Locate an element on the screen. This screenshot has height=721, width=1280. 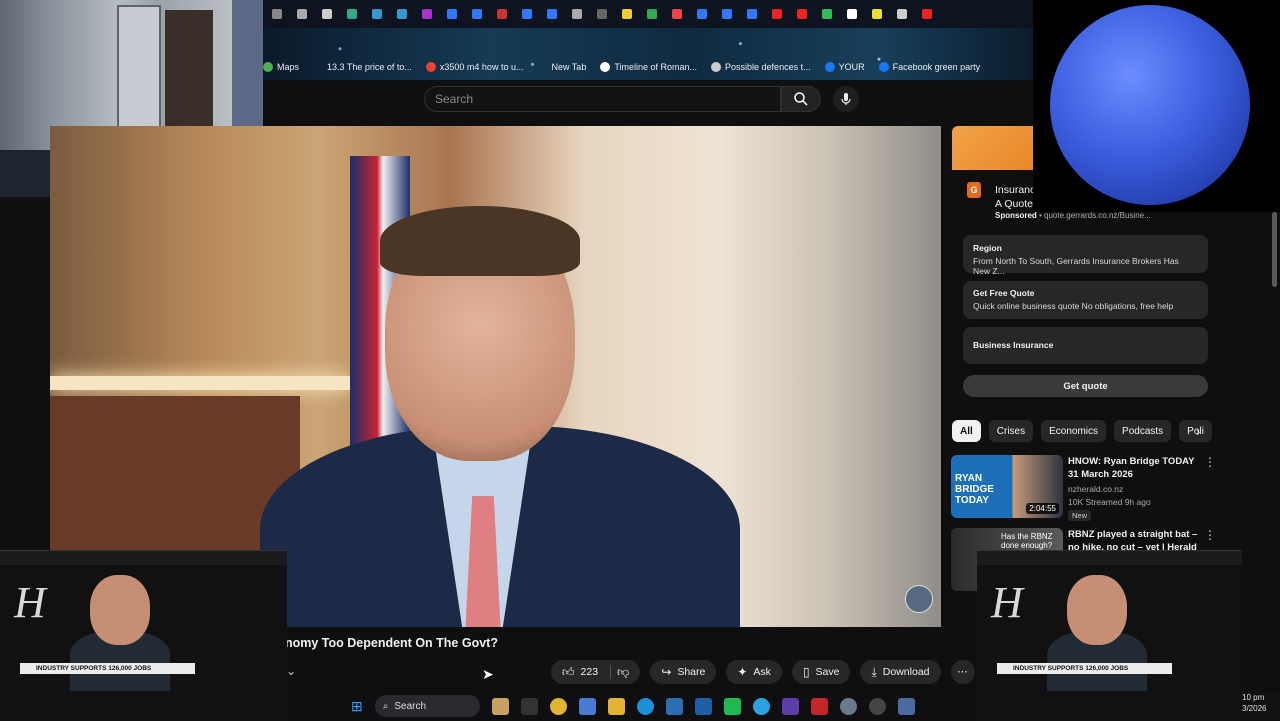
pip-banner: INDUSTRY SUPPORTS 126,000 JOBS is located at coordinates (107, 668).